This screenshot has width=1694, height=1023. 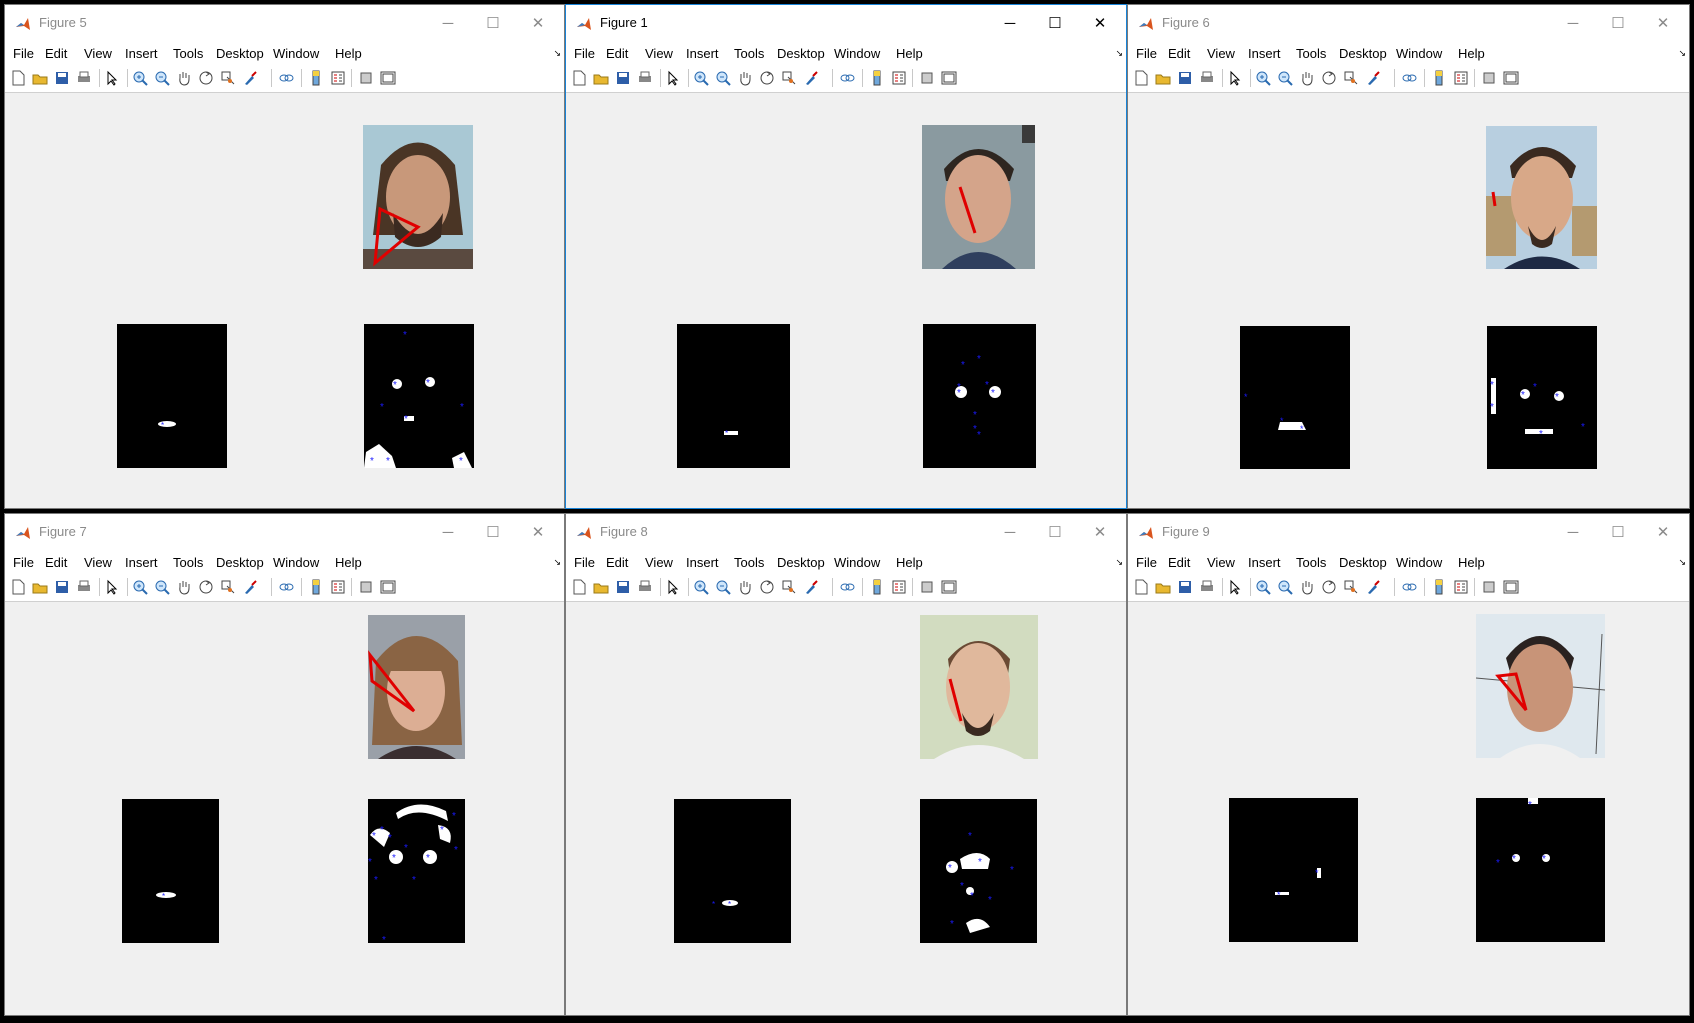 I want to click on hide-plot-tools-icon, so click(x=927, y=78).